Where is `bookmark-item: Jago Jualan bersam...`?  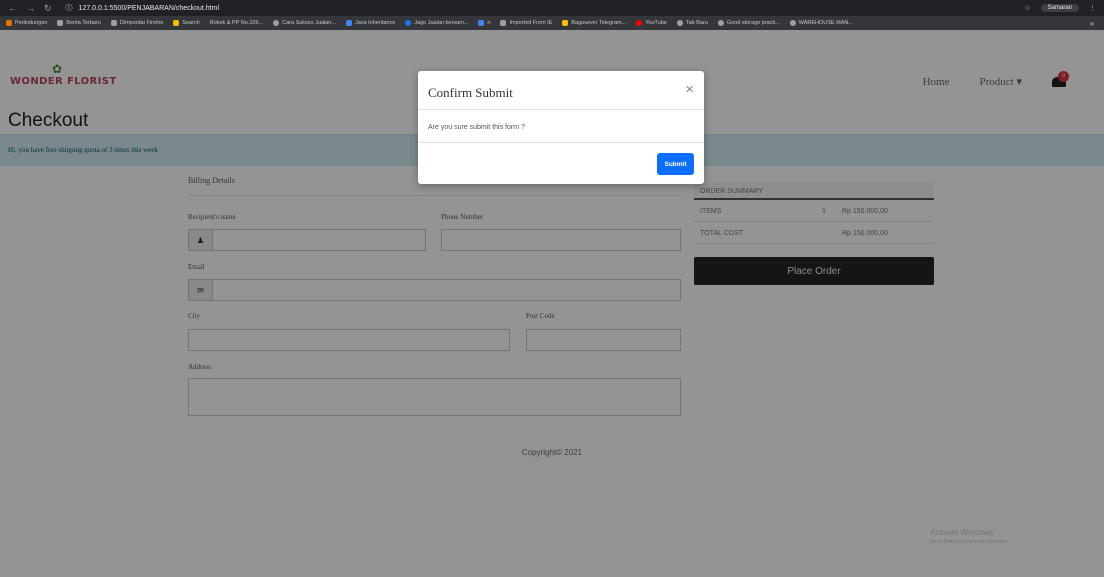 bookmark-item: Jago Jualan bersam... is located at coordinates (436, 23).